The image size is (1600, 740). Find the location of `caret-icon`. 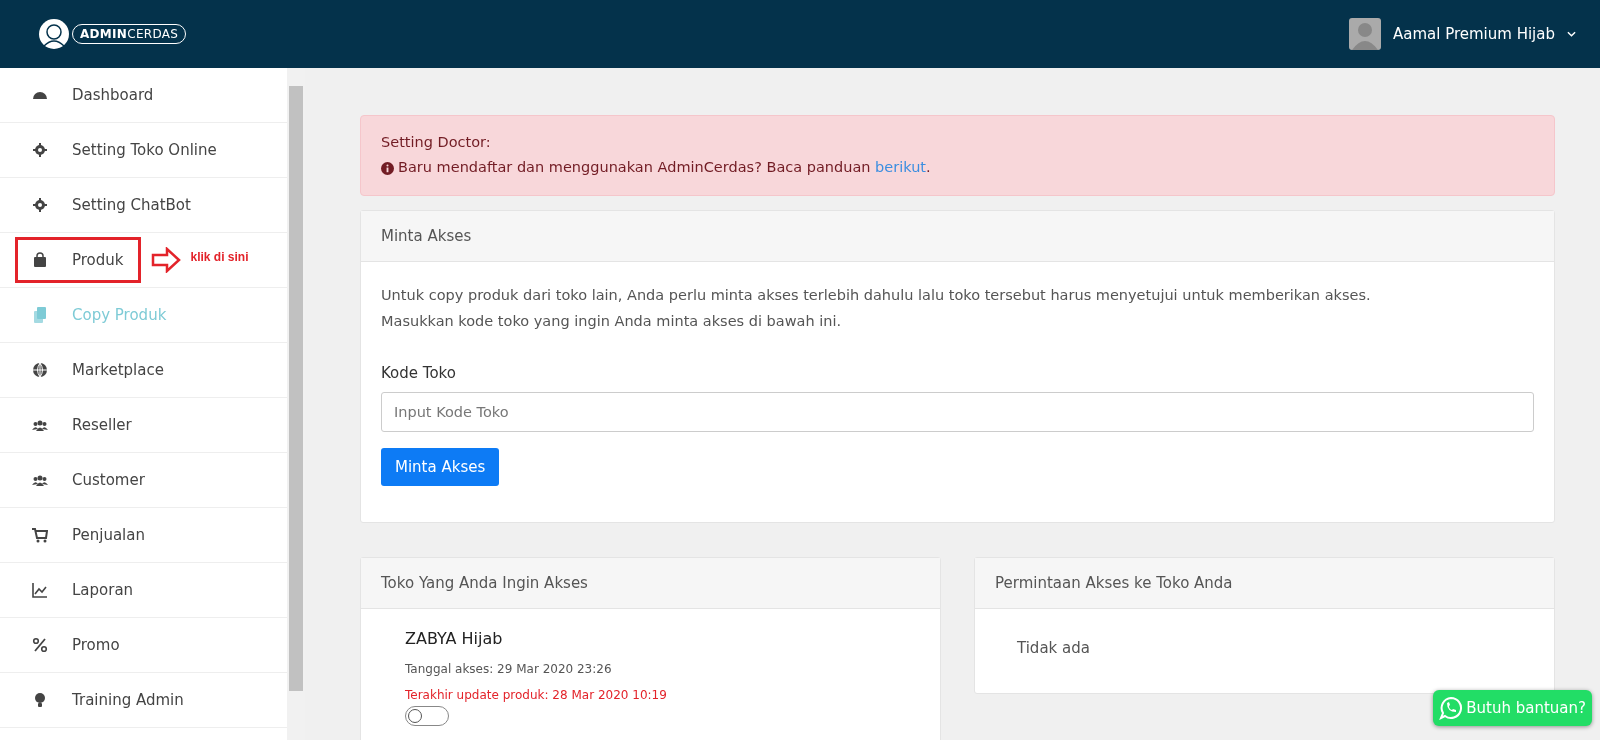

caret-icon is located at coordinates (1571, 34).